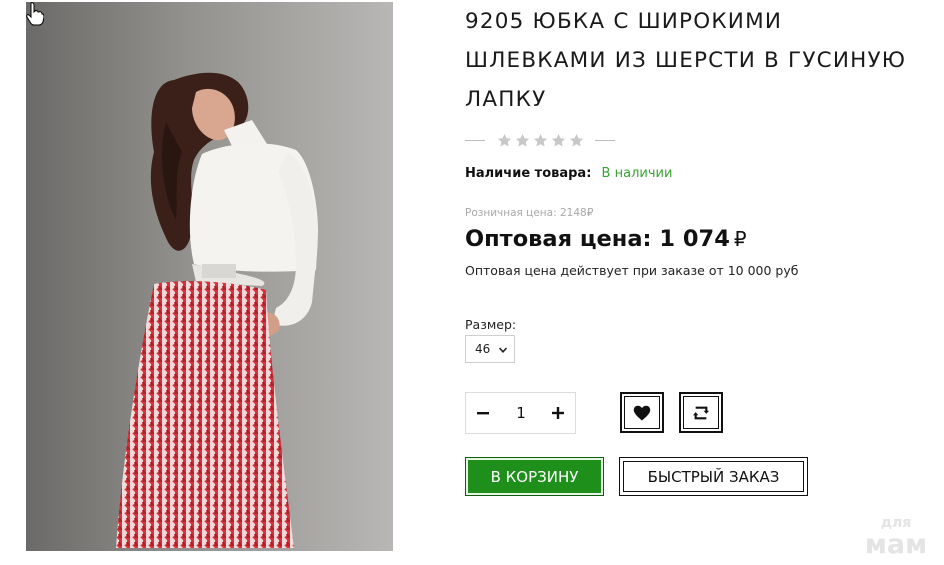 The width and height of the screenshot is (944, 565). What do you see at coordinates (35, 14) in the screenshot?
I see `hand-cursor-icon` at bounding box center [35, 14].